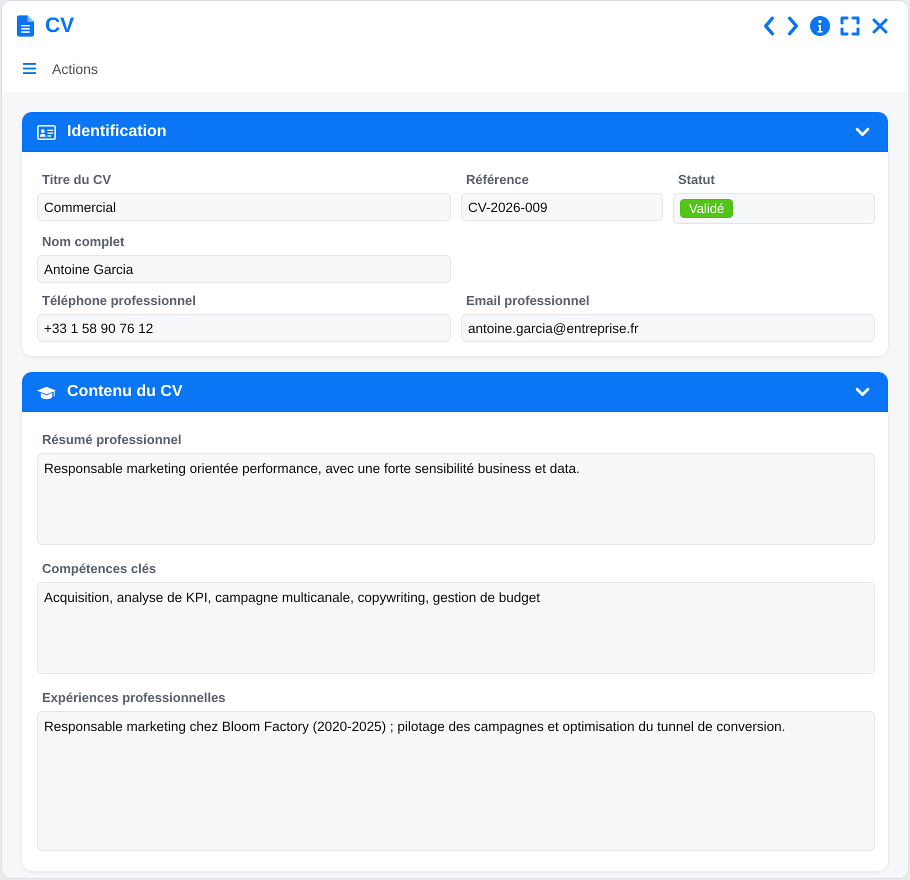  I want to click on field-label: Statut, so click(696, 179).